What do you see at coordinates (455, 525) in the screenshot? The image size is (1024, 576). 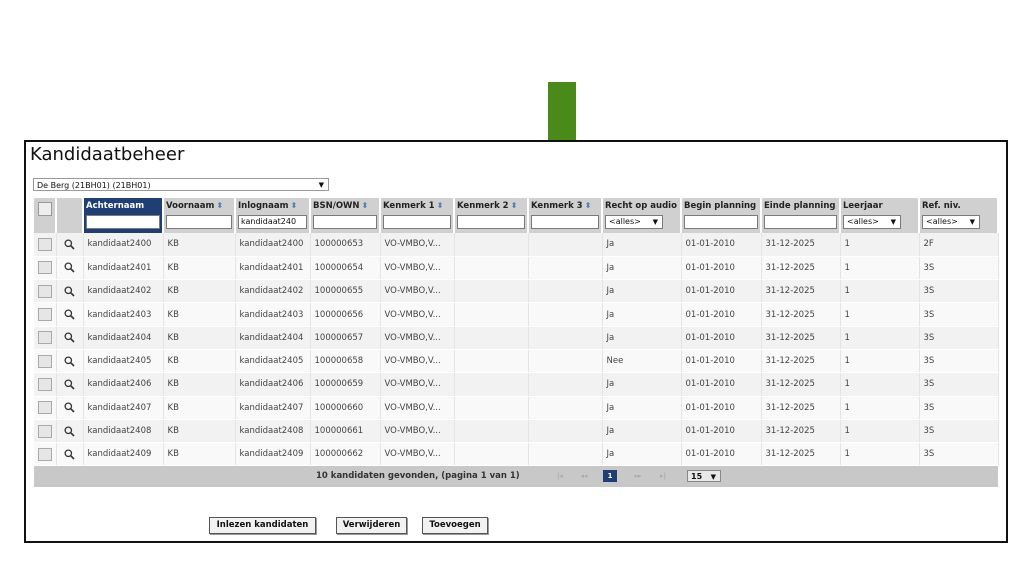 I see `add-button: Toevoegen` at bounding box center [455, 525].